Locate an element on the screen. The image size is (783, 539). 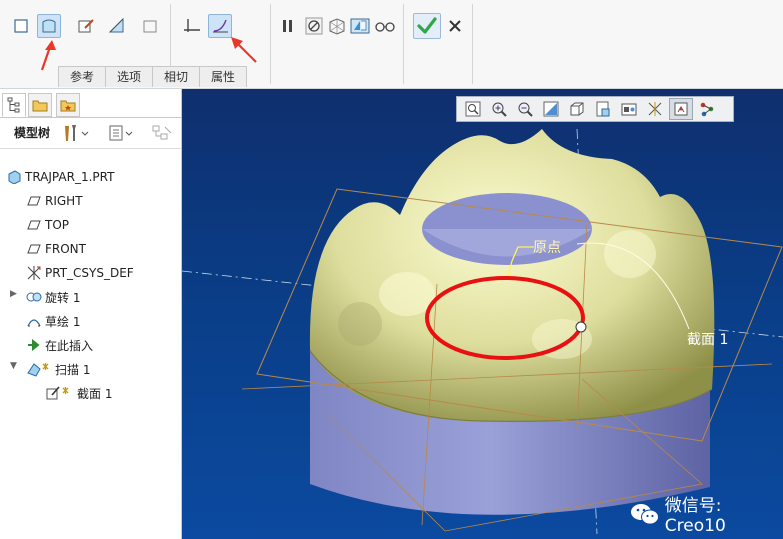
verify-preview-icon is located at coordinates (385, 27).